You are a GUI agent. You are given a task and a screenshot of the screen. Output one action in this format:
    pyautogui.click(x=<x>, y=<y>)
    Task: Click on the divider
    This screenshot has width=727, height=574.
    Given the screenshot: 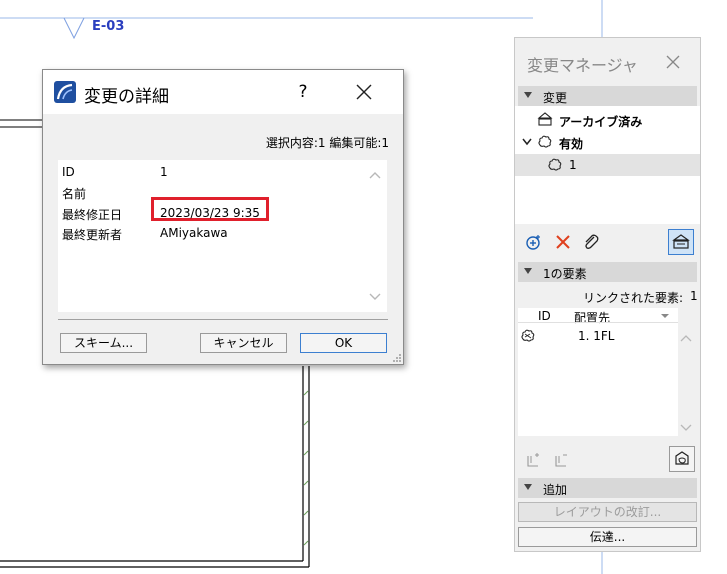 What is the action you would take?
    pyautogui.click(x=223, y=319)
    